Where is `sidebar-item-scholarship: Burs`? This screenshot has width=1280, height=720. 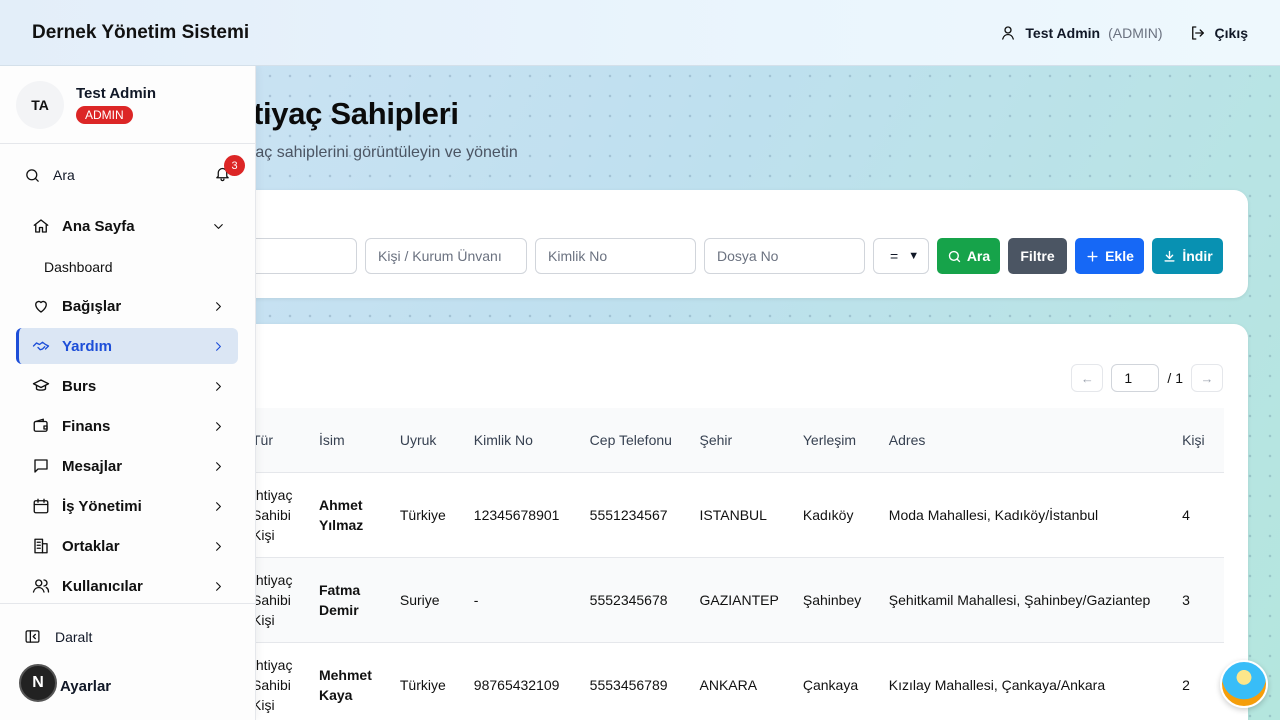 sidebar-item-scholarship: Burs is located at coordinates (127, 386).